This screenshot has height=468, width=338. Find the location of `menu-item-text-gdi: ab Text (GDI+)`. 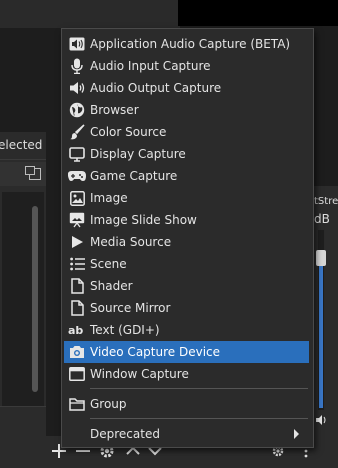

menu-item-text-gdi: ab Text (GDI+) is located at coordinates (186, 330).